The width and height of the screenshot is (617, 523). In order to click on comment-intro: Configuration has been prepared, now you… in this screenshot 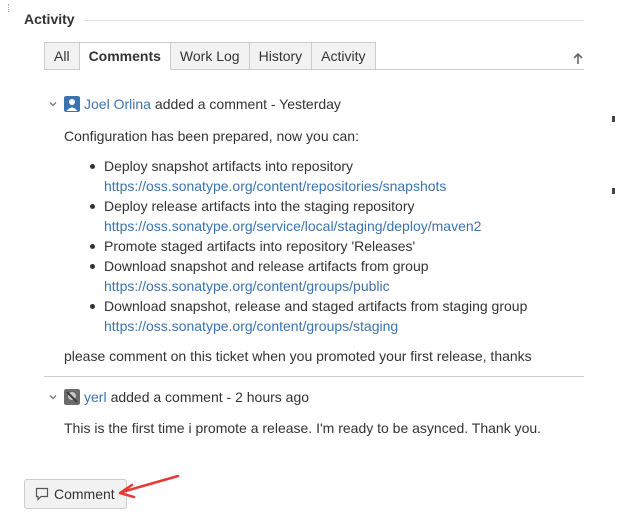, I will do `click(211, 136)`.